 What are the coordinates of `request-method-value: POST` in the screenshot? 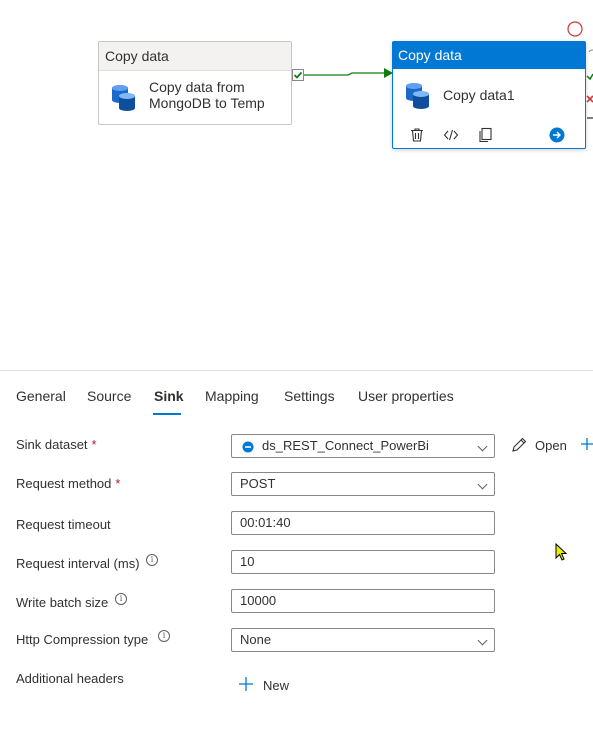 It's located at (258, 483).